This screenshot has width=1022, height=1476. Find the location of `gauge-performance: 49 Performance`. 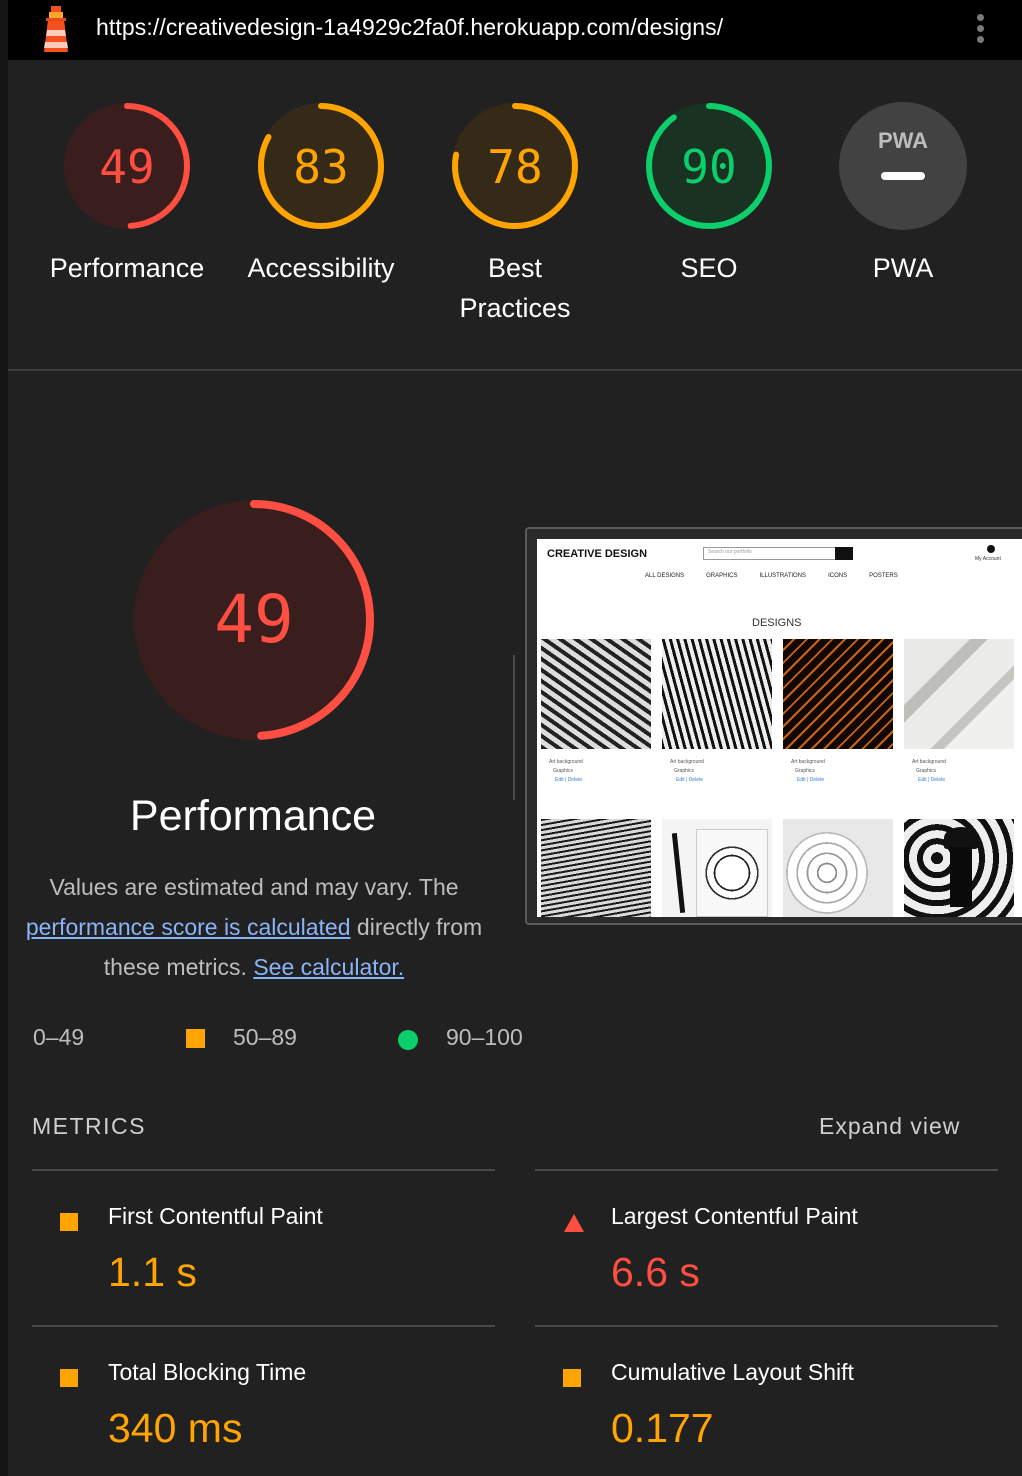

gauge-performance: 49 Performance is located at coordinates (127, 194).